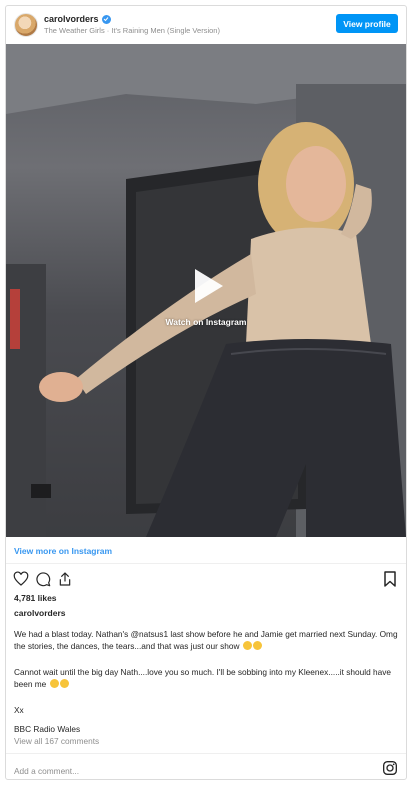 The image size is (413, 787). I want to click on comment-icon, so click(43, 579).